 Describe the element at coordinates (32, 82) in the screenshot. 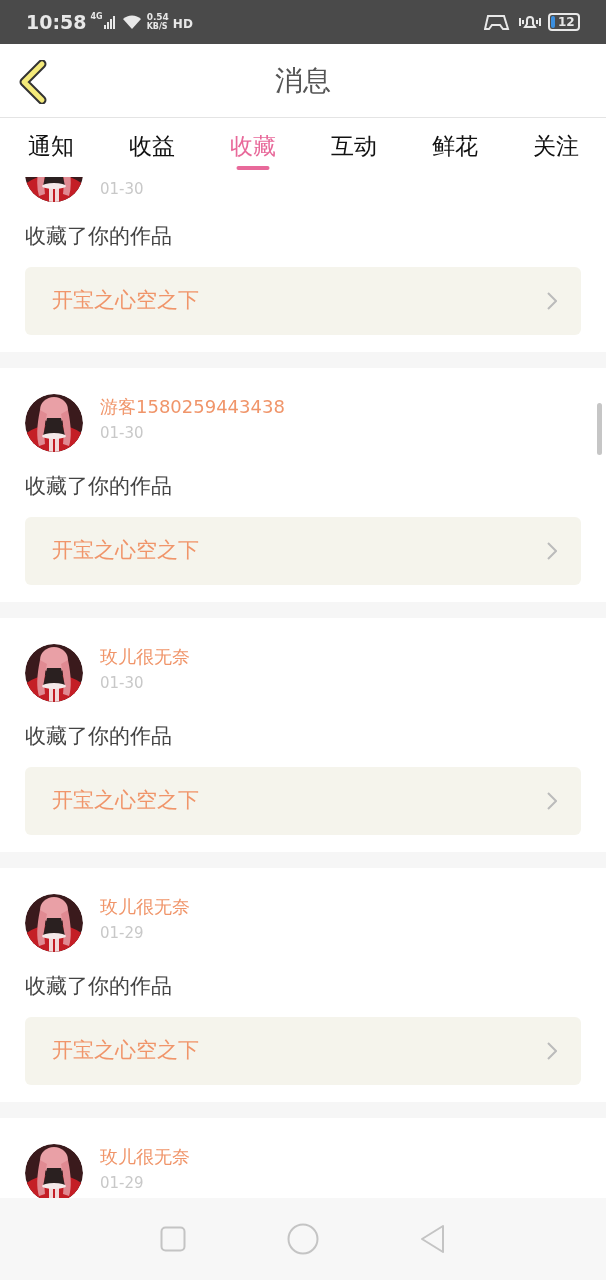

I see `back-icon` at that location.